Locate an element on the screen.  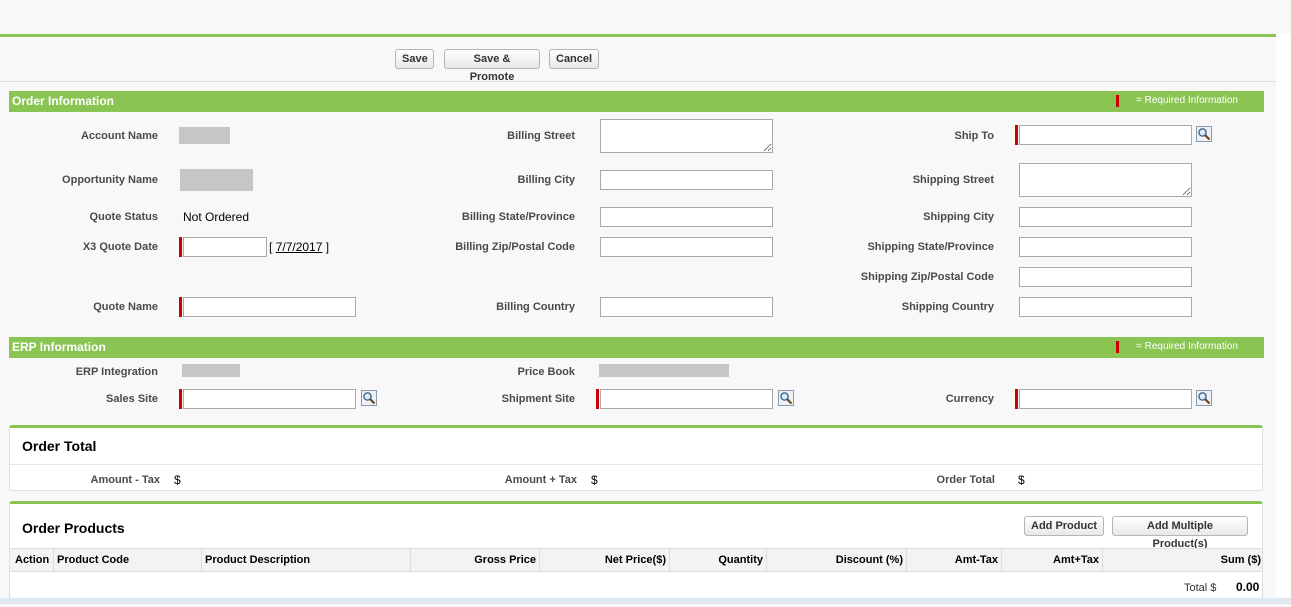
order-total-label: Order Total is located at coordinates (965, 480).